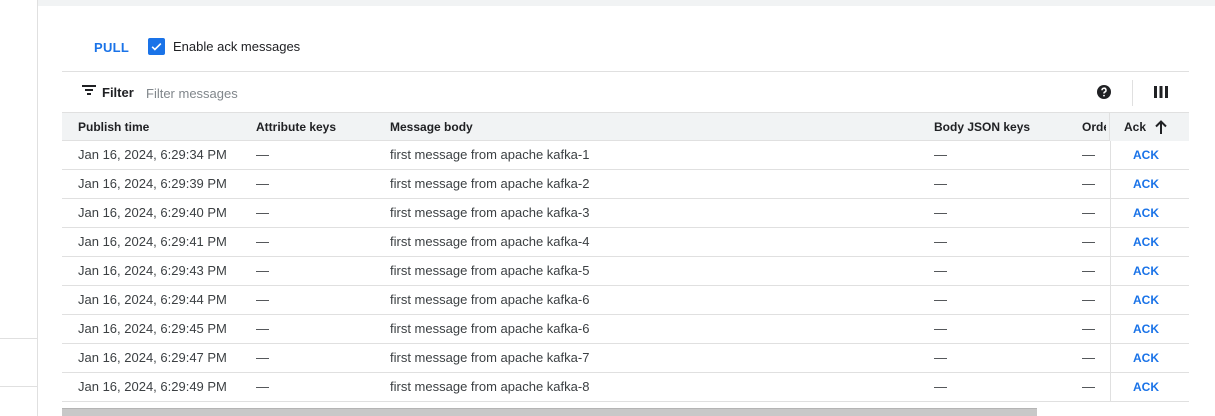 The image size is (1215, 416). What do you see at coordinates (316, 127) in the screenshot?
I see `header-attribute-keys: Attribute keys` at bounding box center [316, 127].